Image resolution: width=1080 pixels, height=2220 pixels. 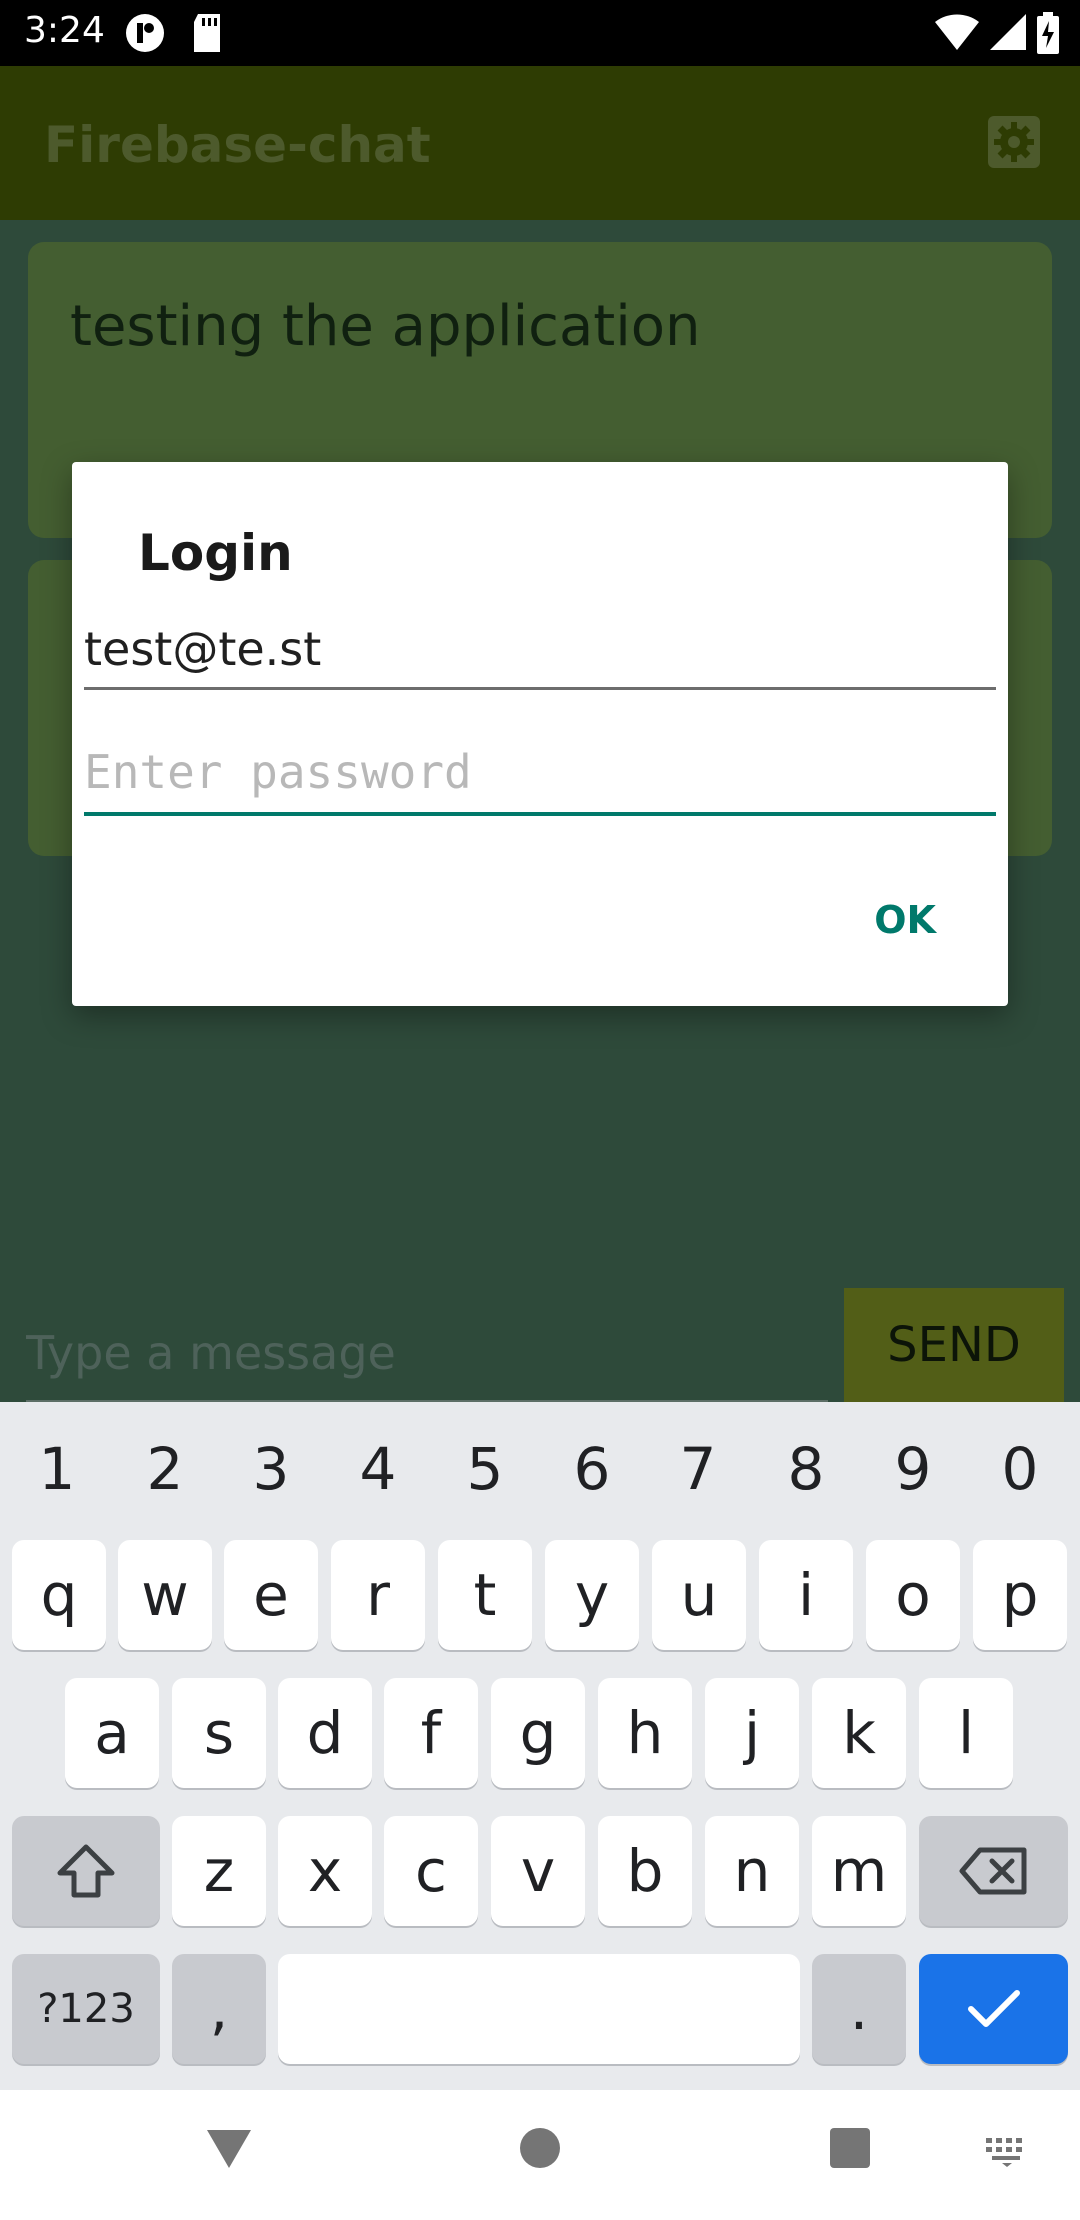 What do you see at coordinates (59, 1595) in the screenshot?
I see `key-q: q` at bounding box center [59, 1595].